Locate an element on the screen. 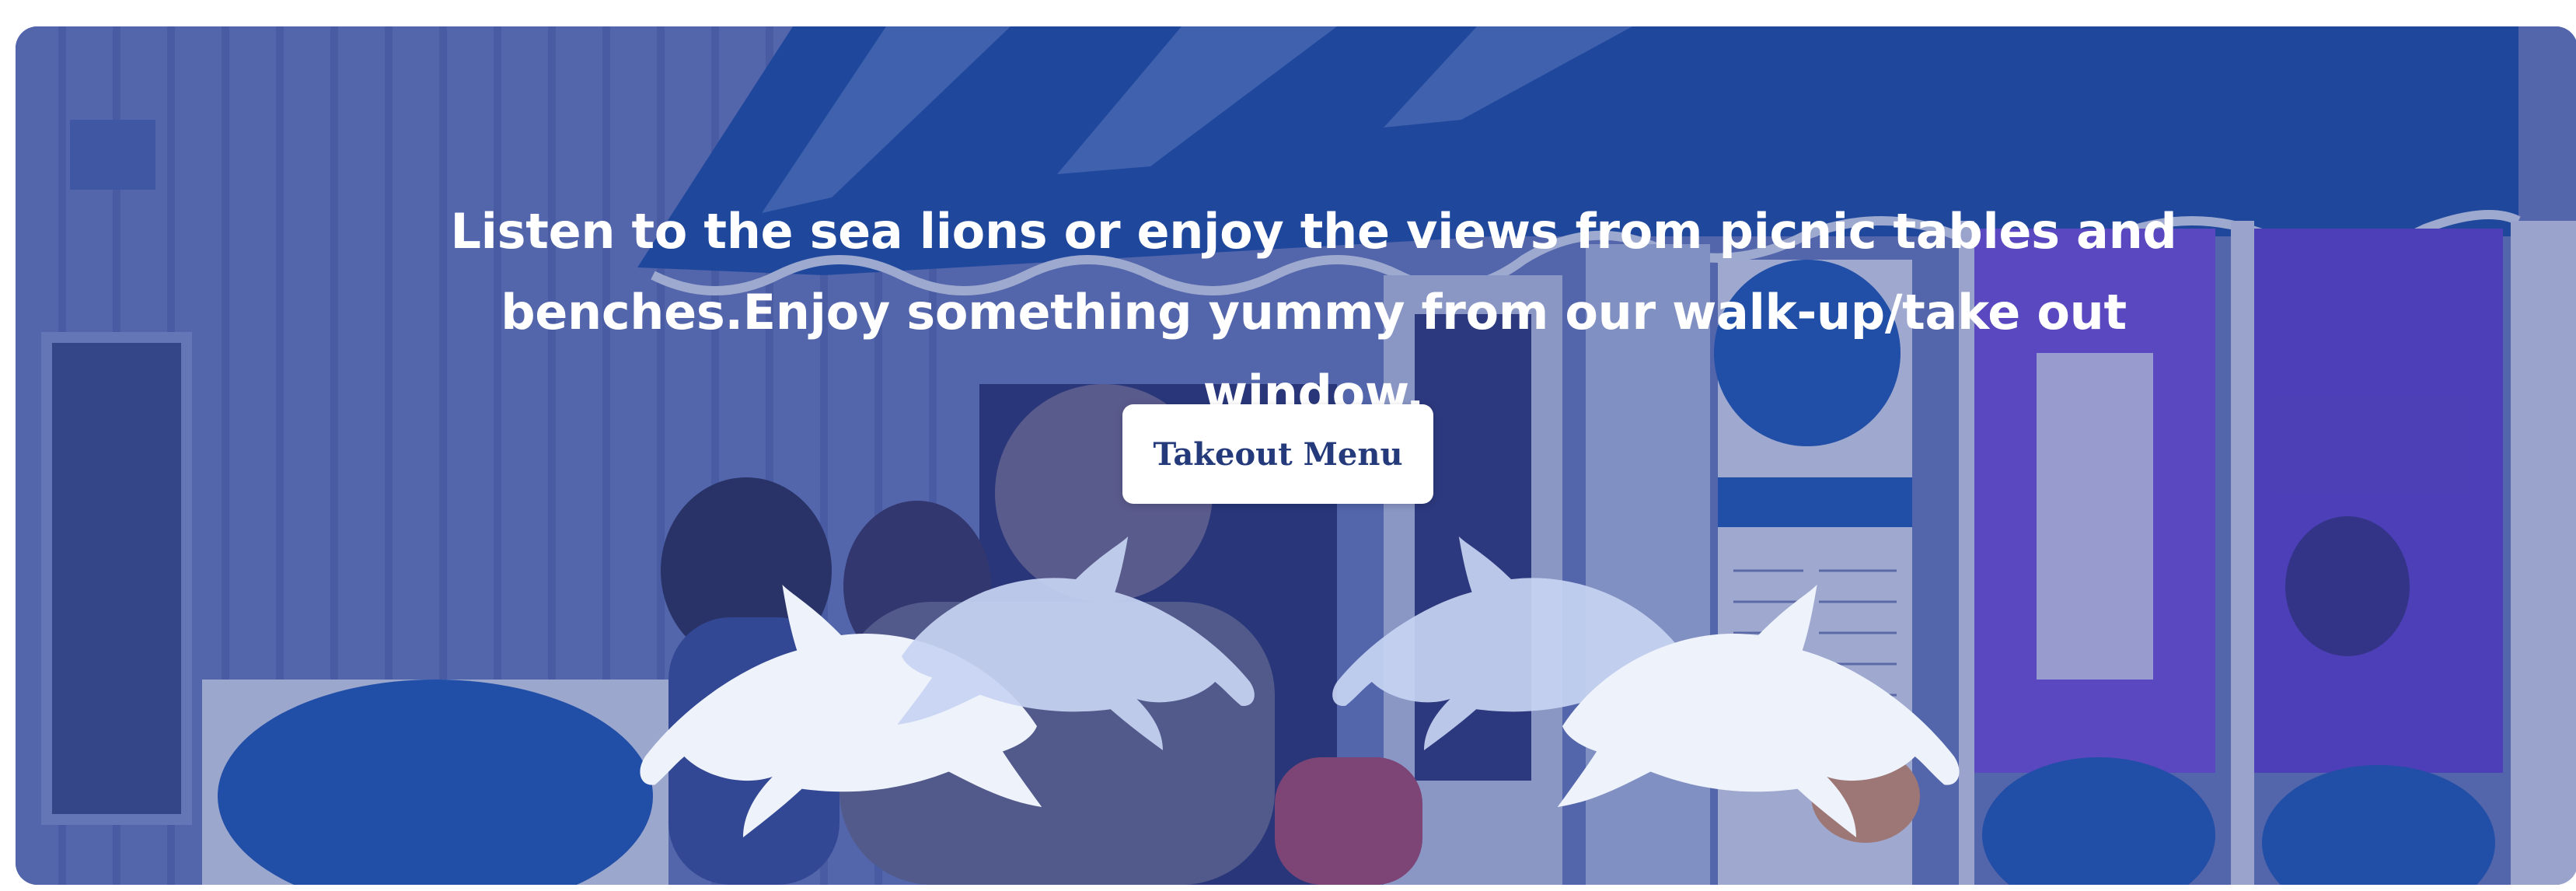  takeout-menu-button: Takeout Menu is located at coordinates (1278, 454).